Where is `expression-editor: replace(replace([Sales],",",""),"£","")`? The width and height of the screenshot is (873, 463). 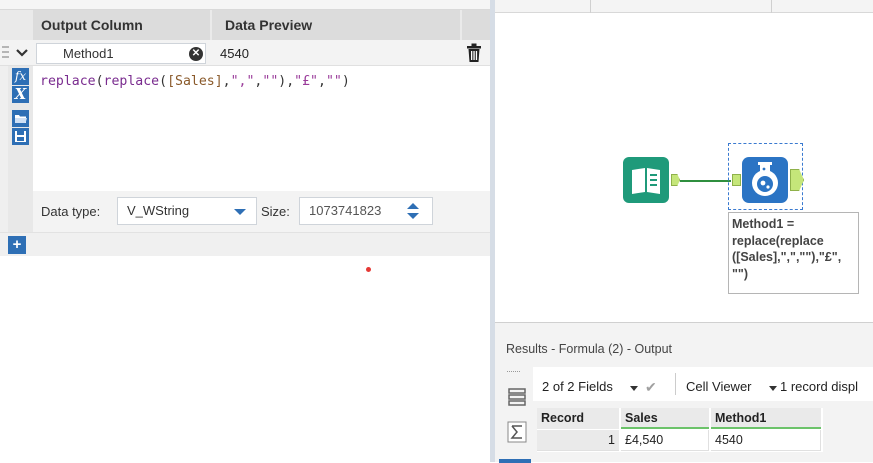 expression-editor: replace(replace([Sales],",",""),"£","") is located at coordinates (261, 128).